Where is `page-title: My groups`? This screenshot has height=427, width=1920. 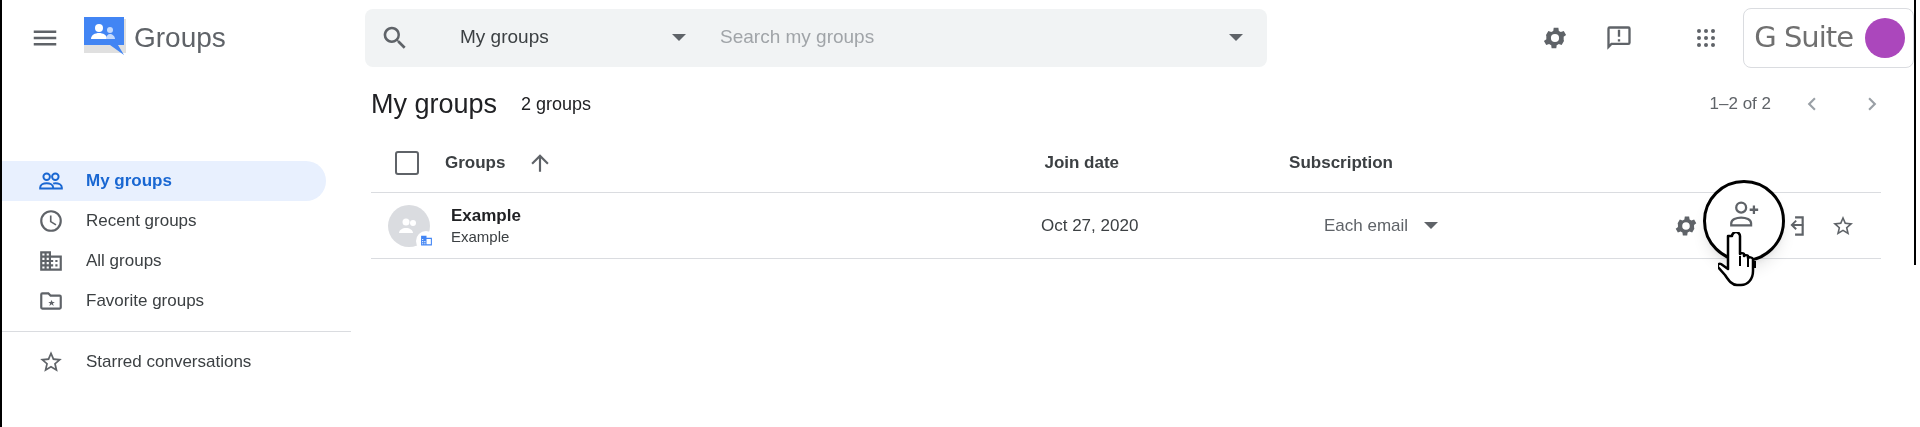
page-title: My groups is located at coordinates (434, 104).